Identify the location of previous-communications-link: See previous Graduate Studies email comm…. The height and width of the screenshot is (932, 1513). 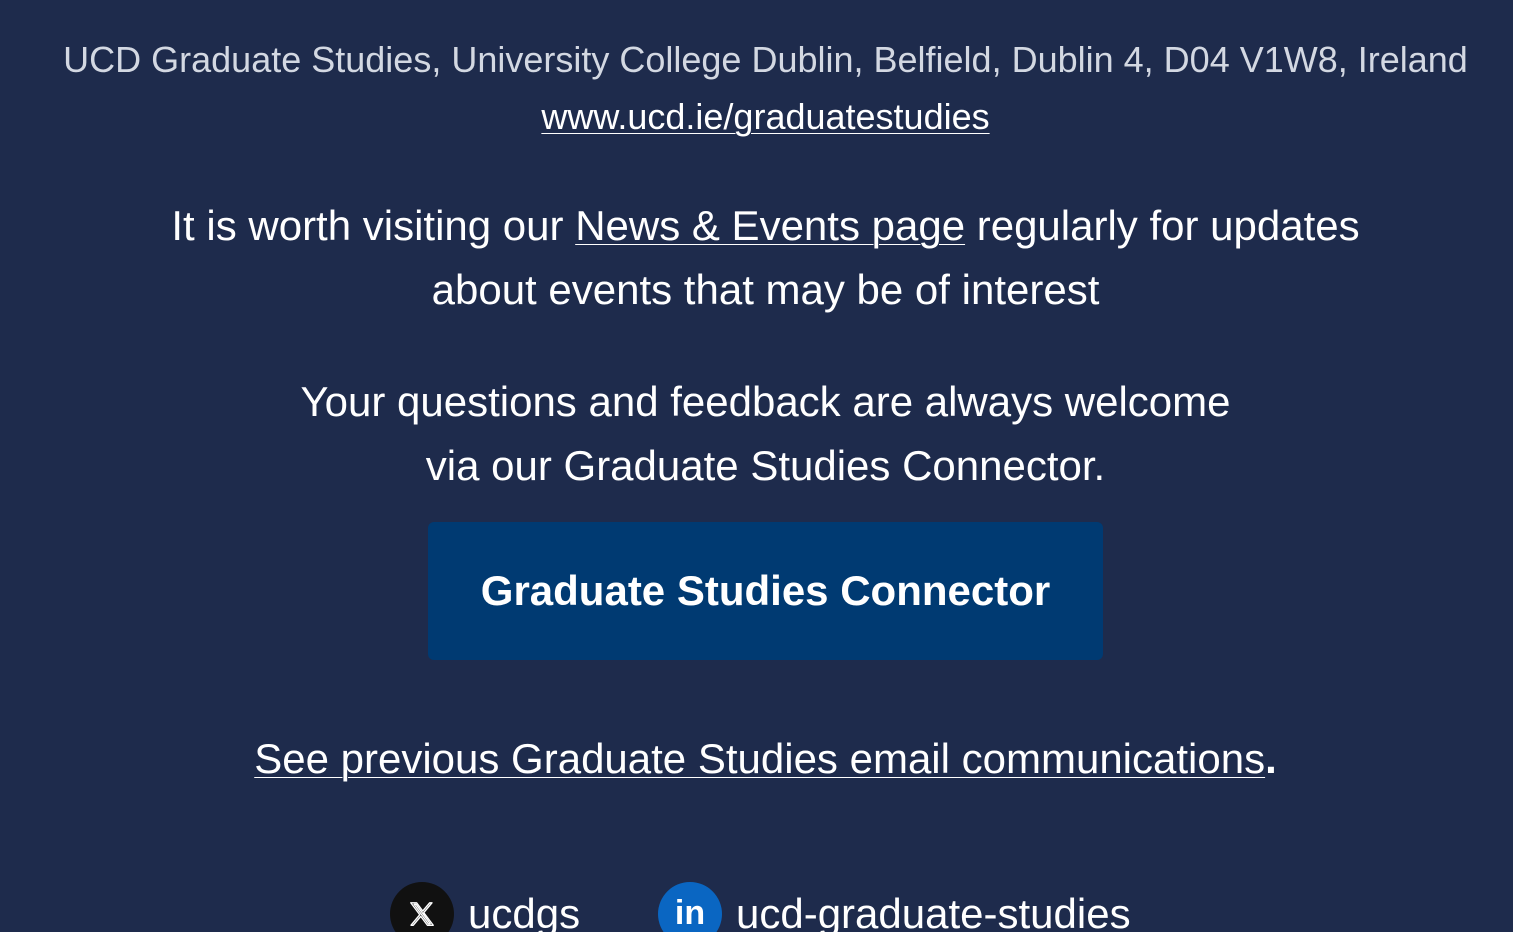
(759, 758).